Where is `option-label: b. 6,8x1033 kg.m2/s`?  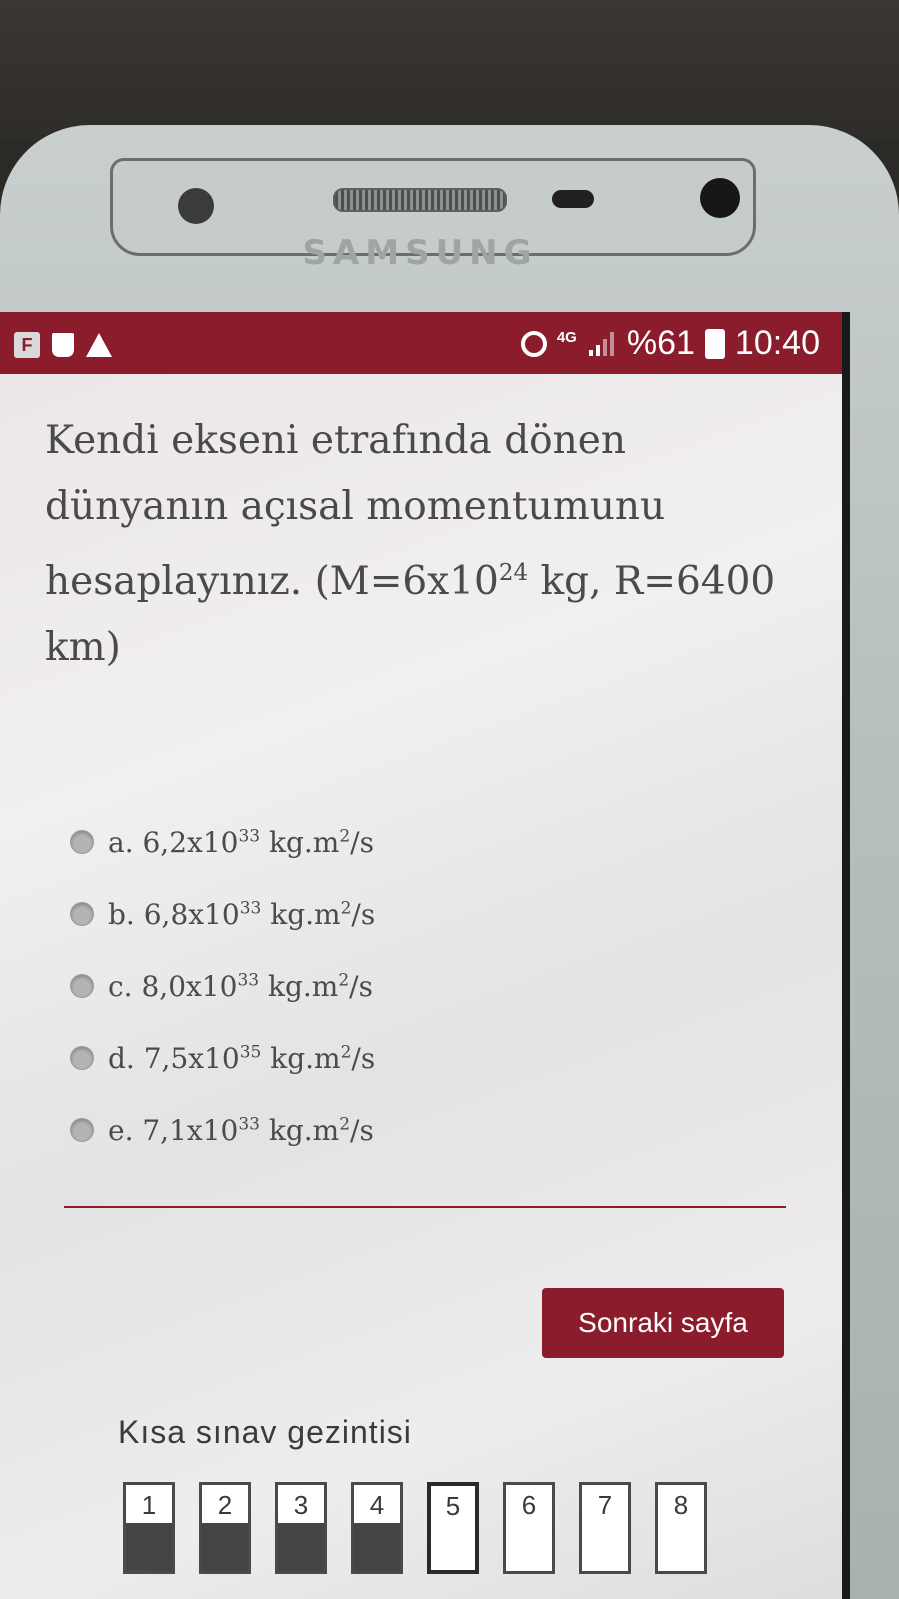
option-label: b. 6,8x1033 kg.m2/s is located at coordinates (242, 914).